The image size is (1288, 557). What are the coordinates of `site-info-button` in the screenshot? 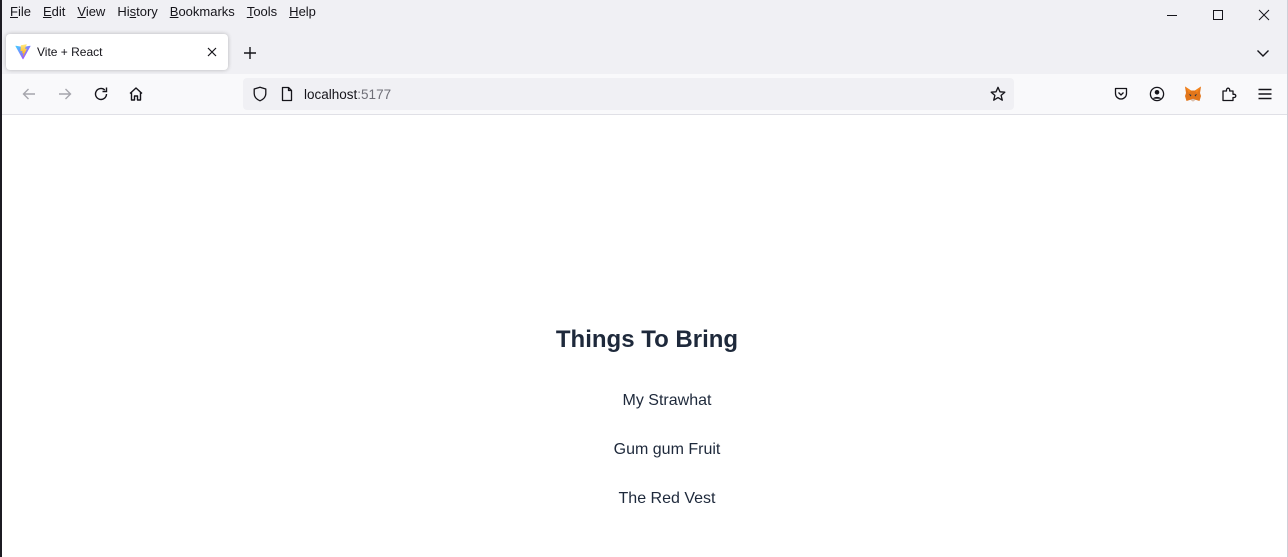 It's located at (287, 94).